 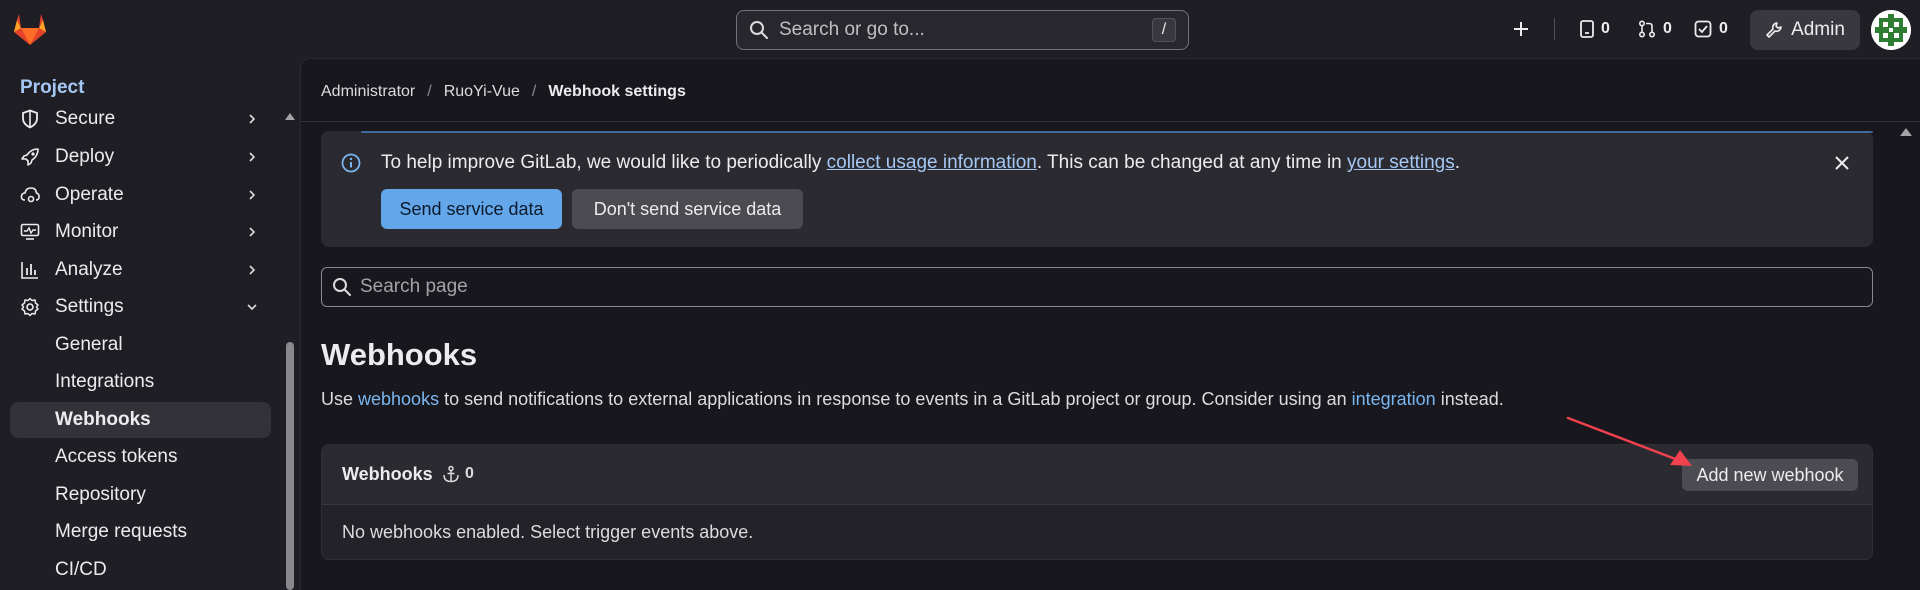 What do you see at coordinates (30, 29) in the screenshot?
I see `gitlab-logo-icon` at bounding box center [30, 29].